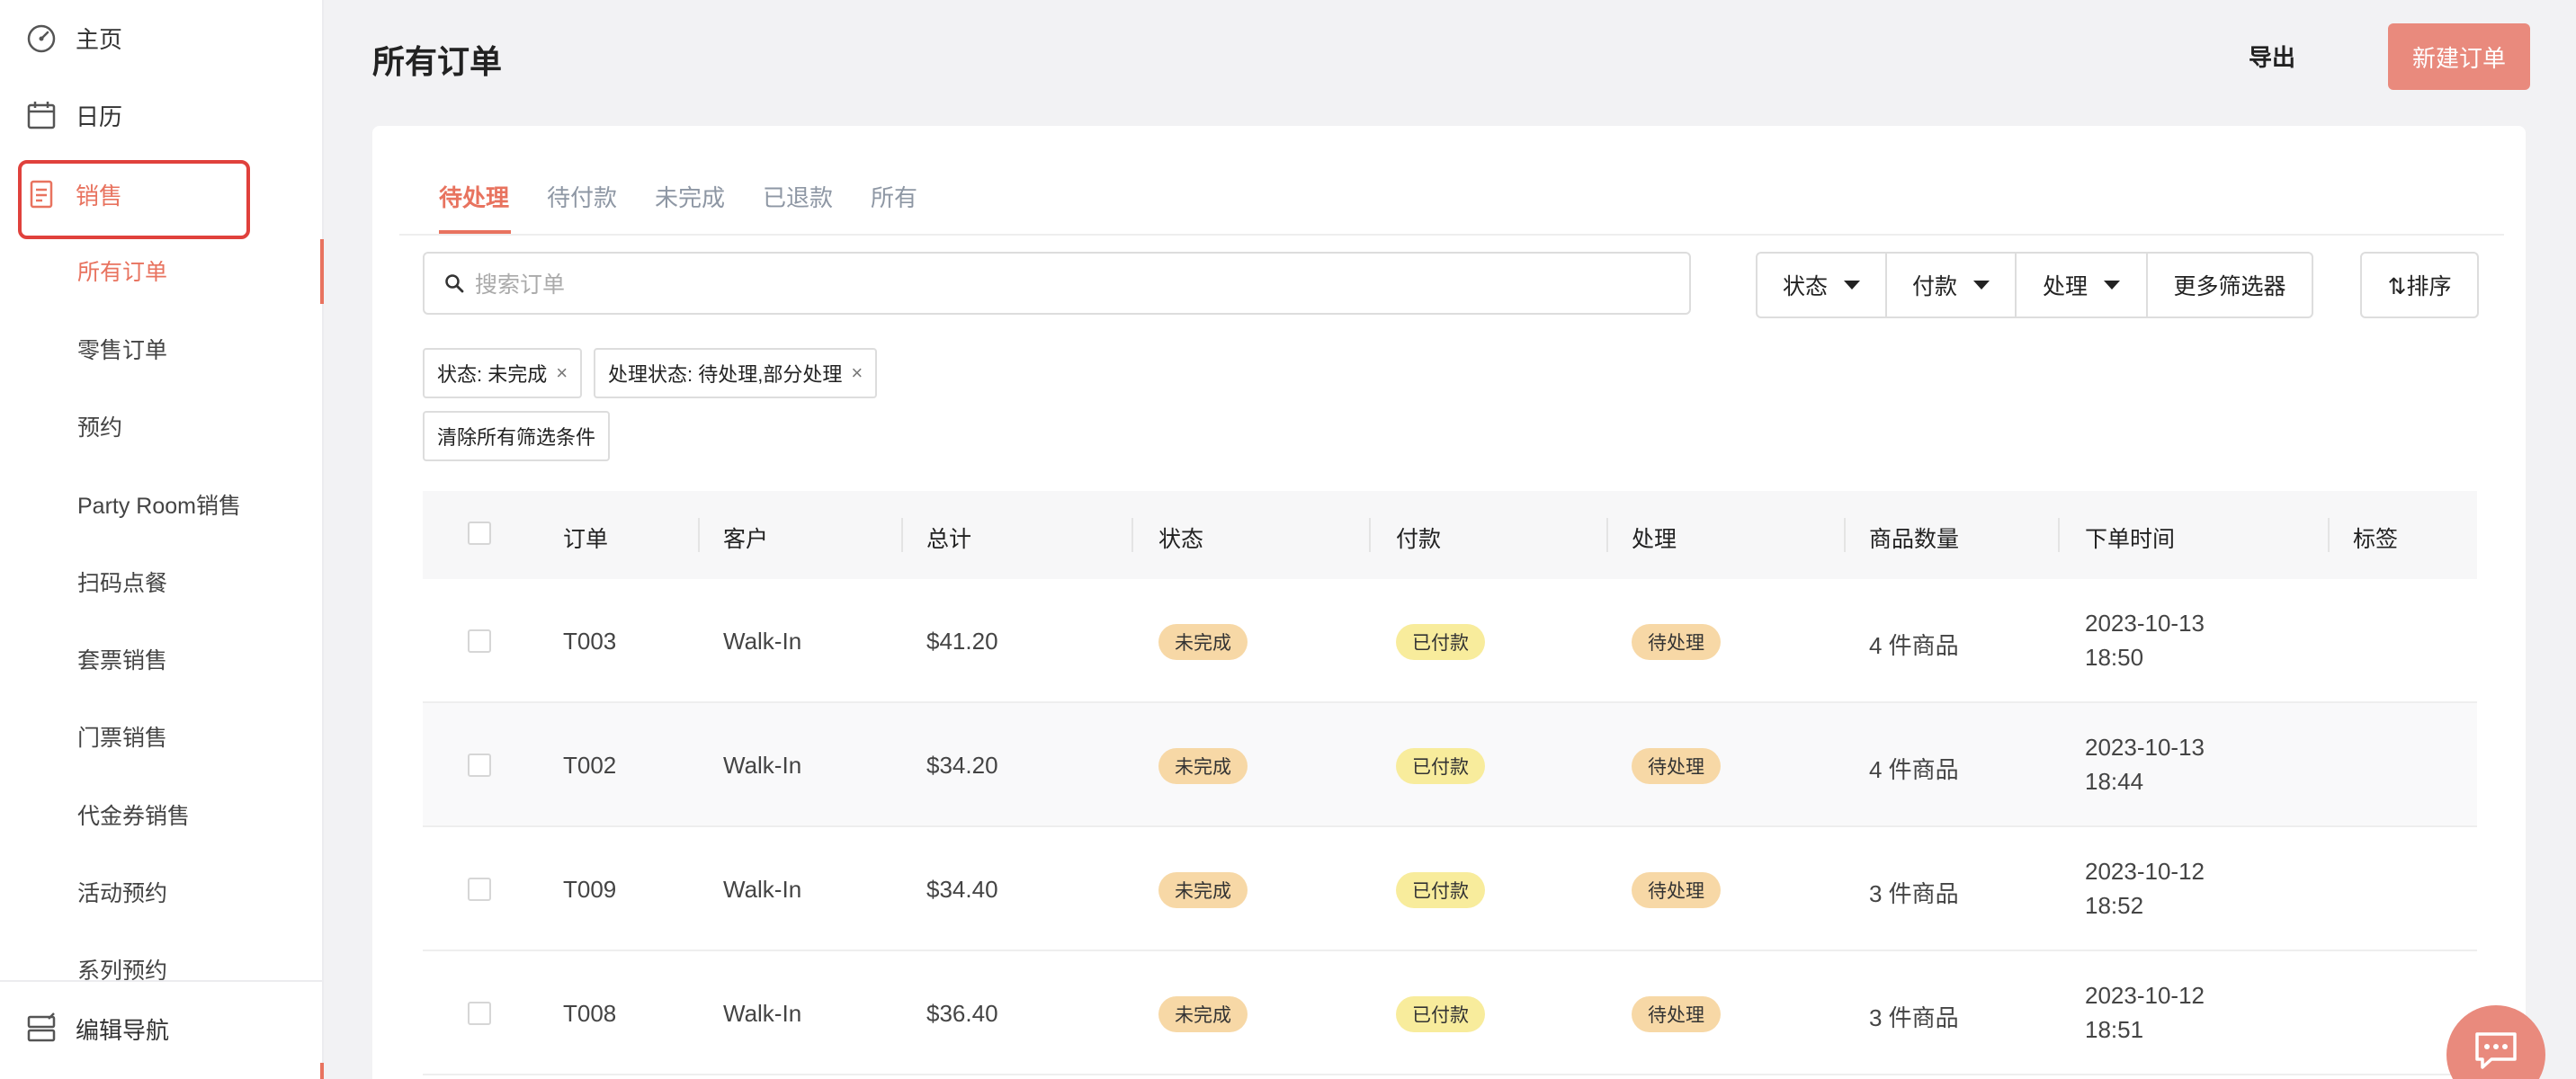  Describe the element at coordinates (99, 116) in the screenshot. I see `sidebar-item-label: 日历` at that location.